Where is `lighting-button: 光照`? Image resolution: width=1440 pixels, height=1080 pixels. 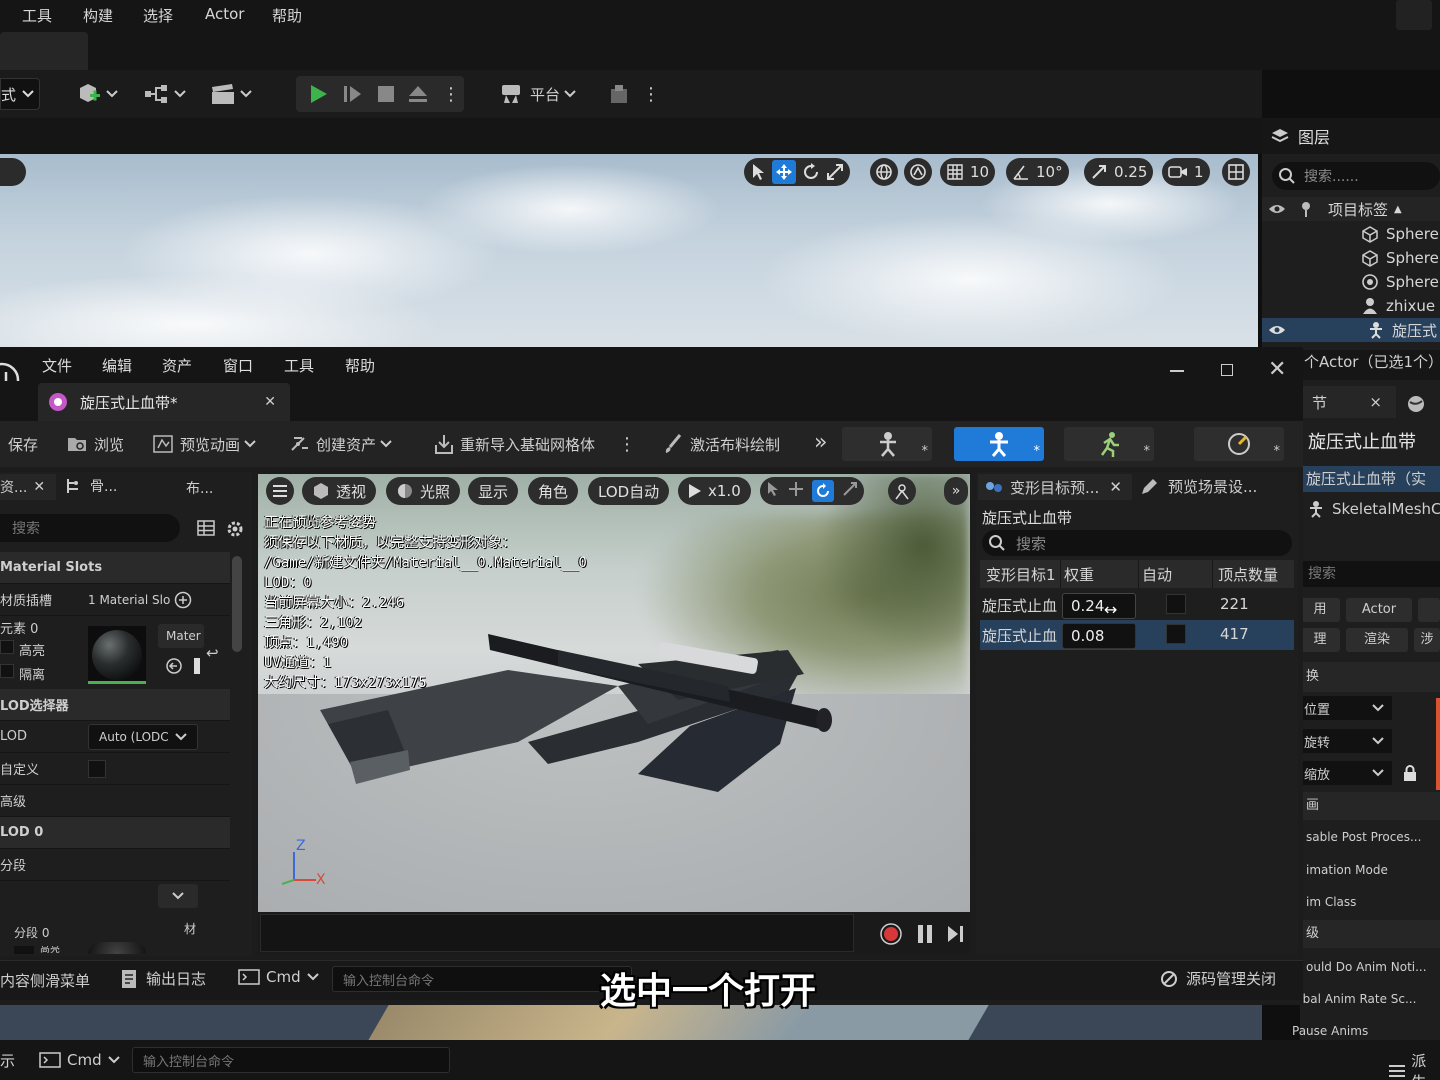 lighting-button: 光照 is located at coordinates (423, 491).